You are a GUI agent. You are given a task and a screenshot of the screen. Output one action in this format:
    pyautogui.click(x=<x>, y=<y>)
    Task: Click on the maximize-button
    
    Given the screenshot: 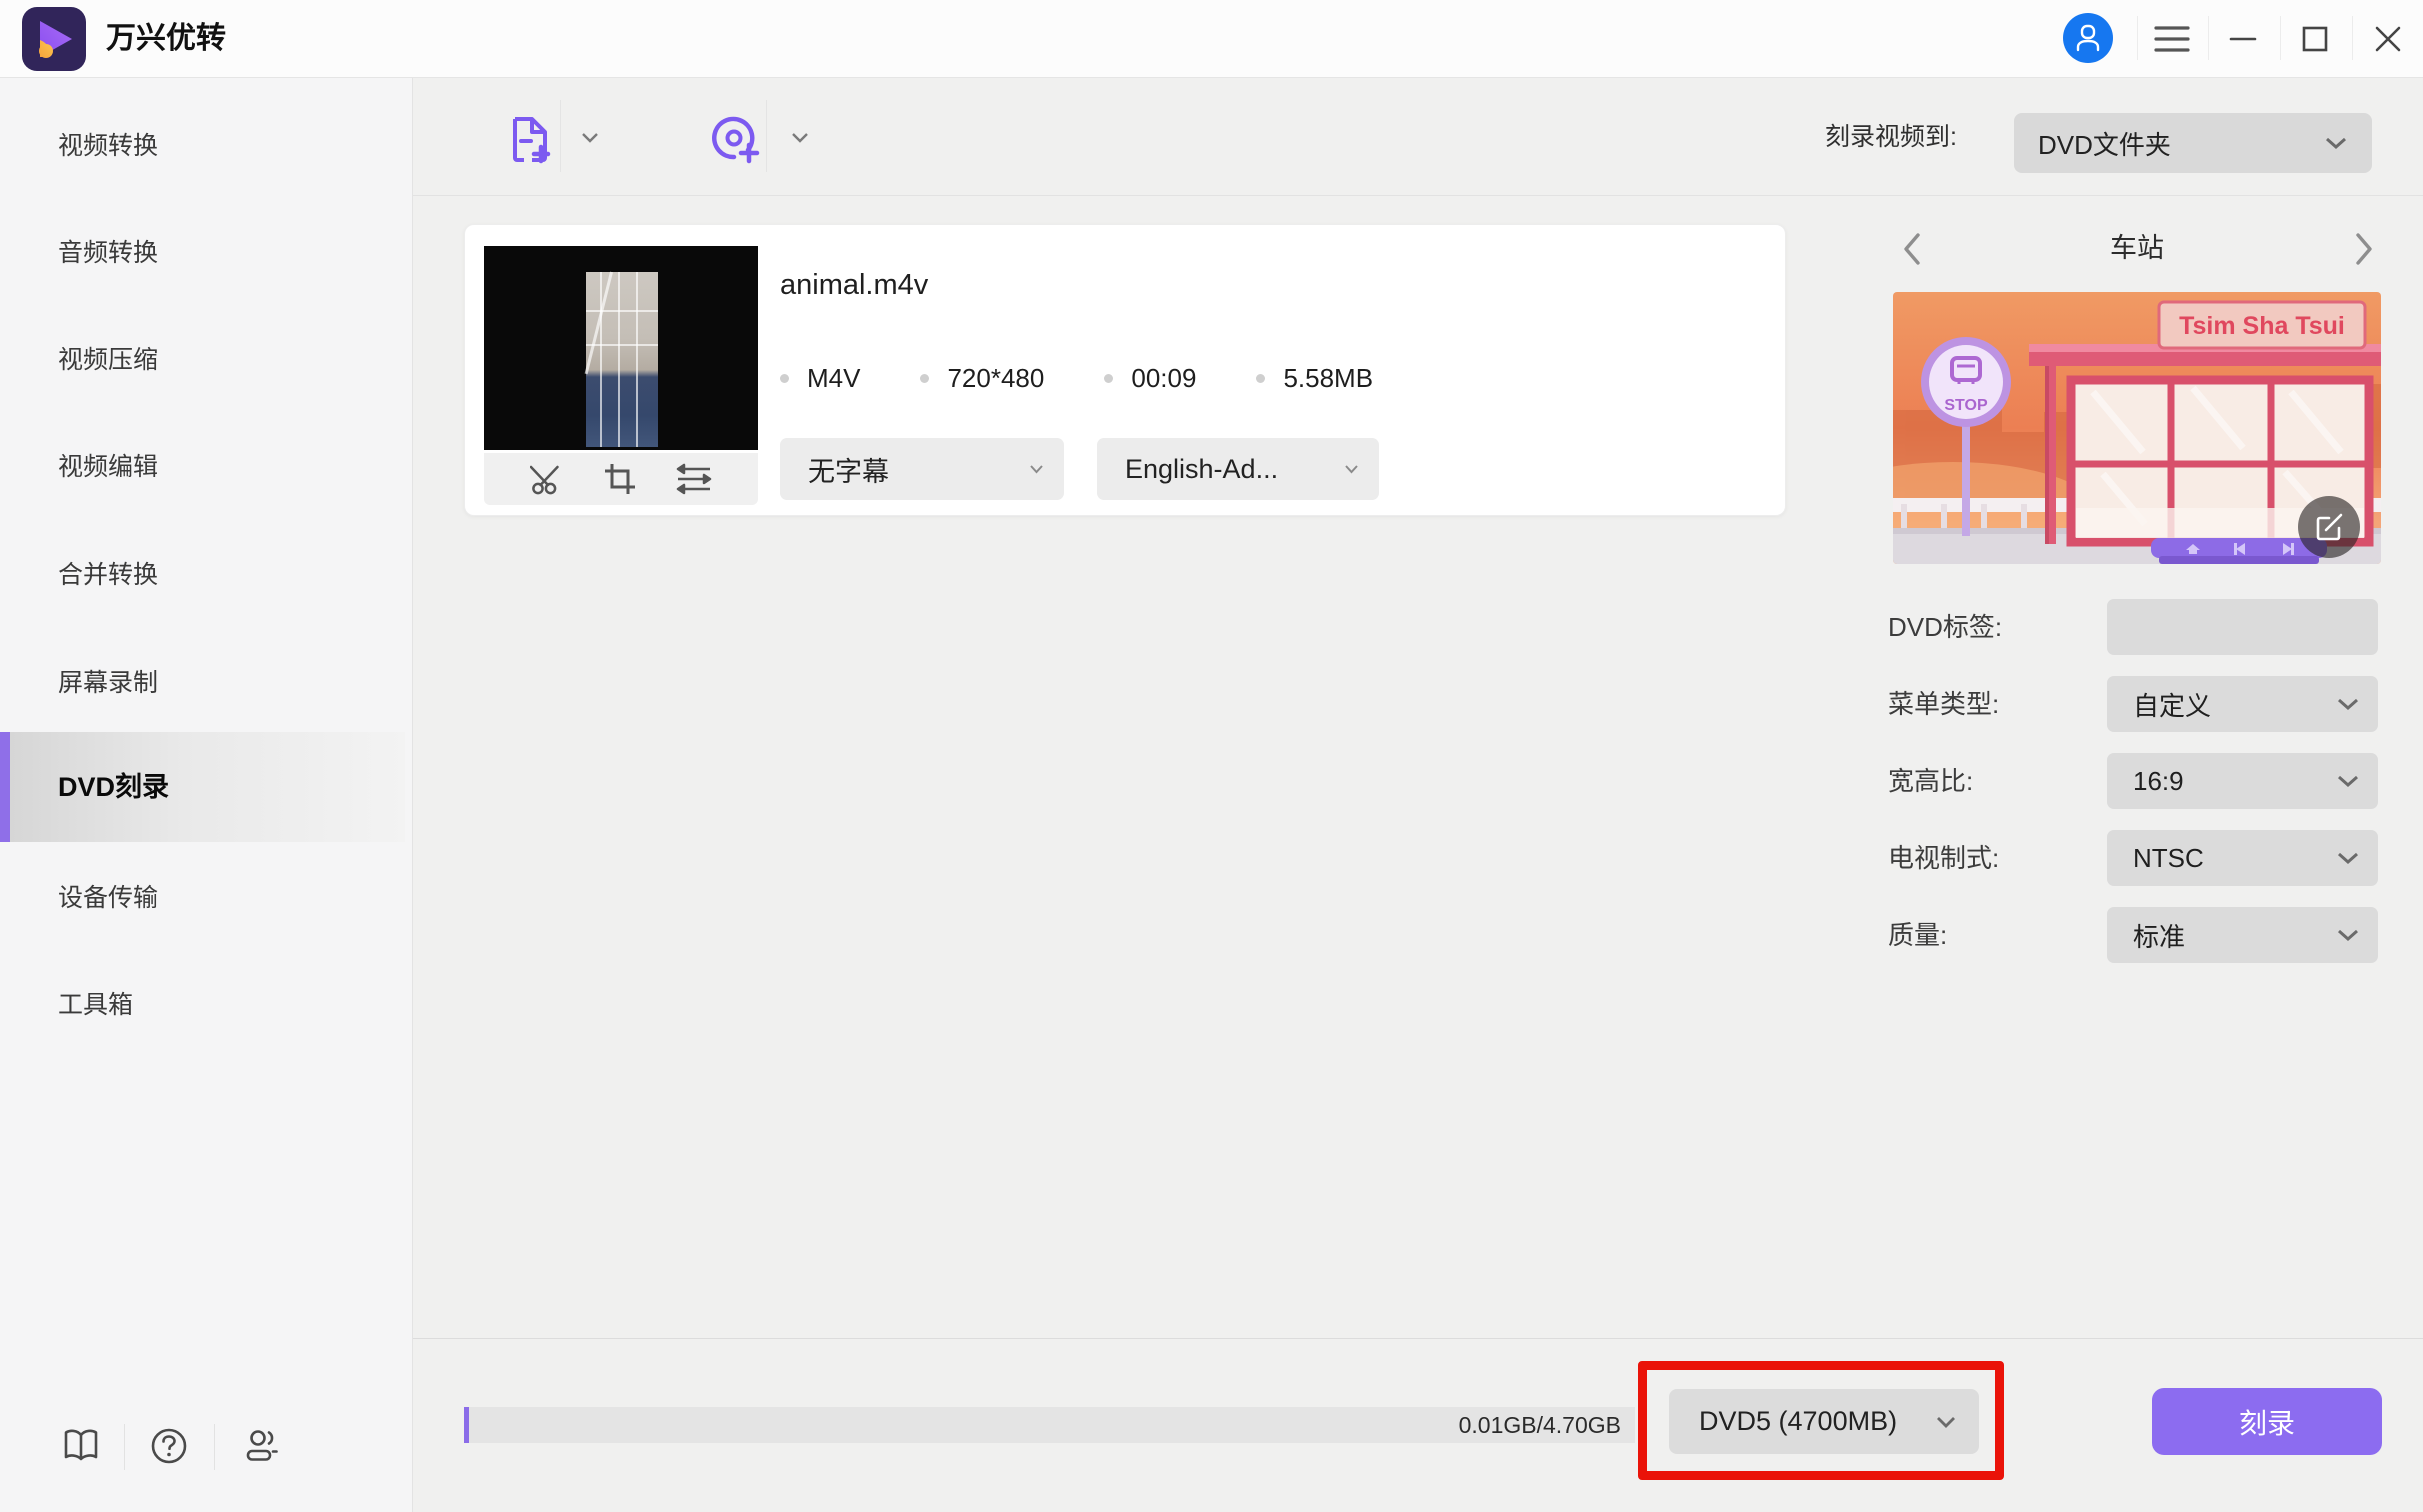 What is the action you would take?
    pyautogui.click(x=2315, y=38)
    